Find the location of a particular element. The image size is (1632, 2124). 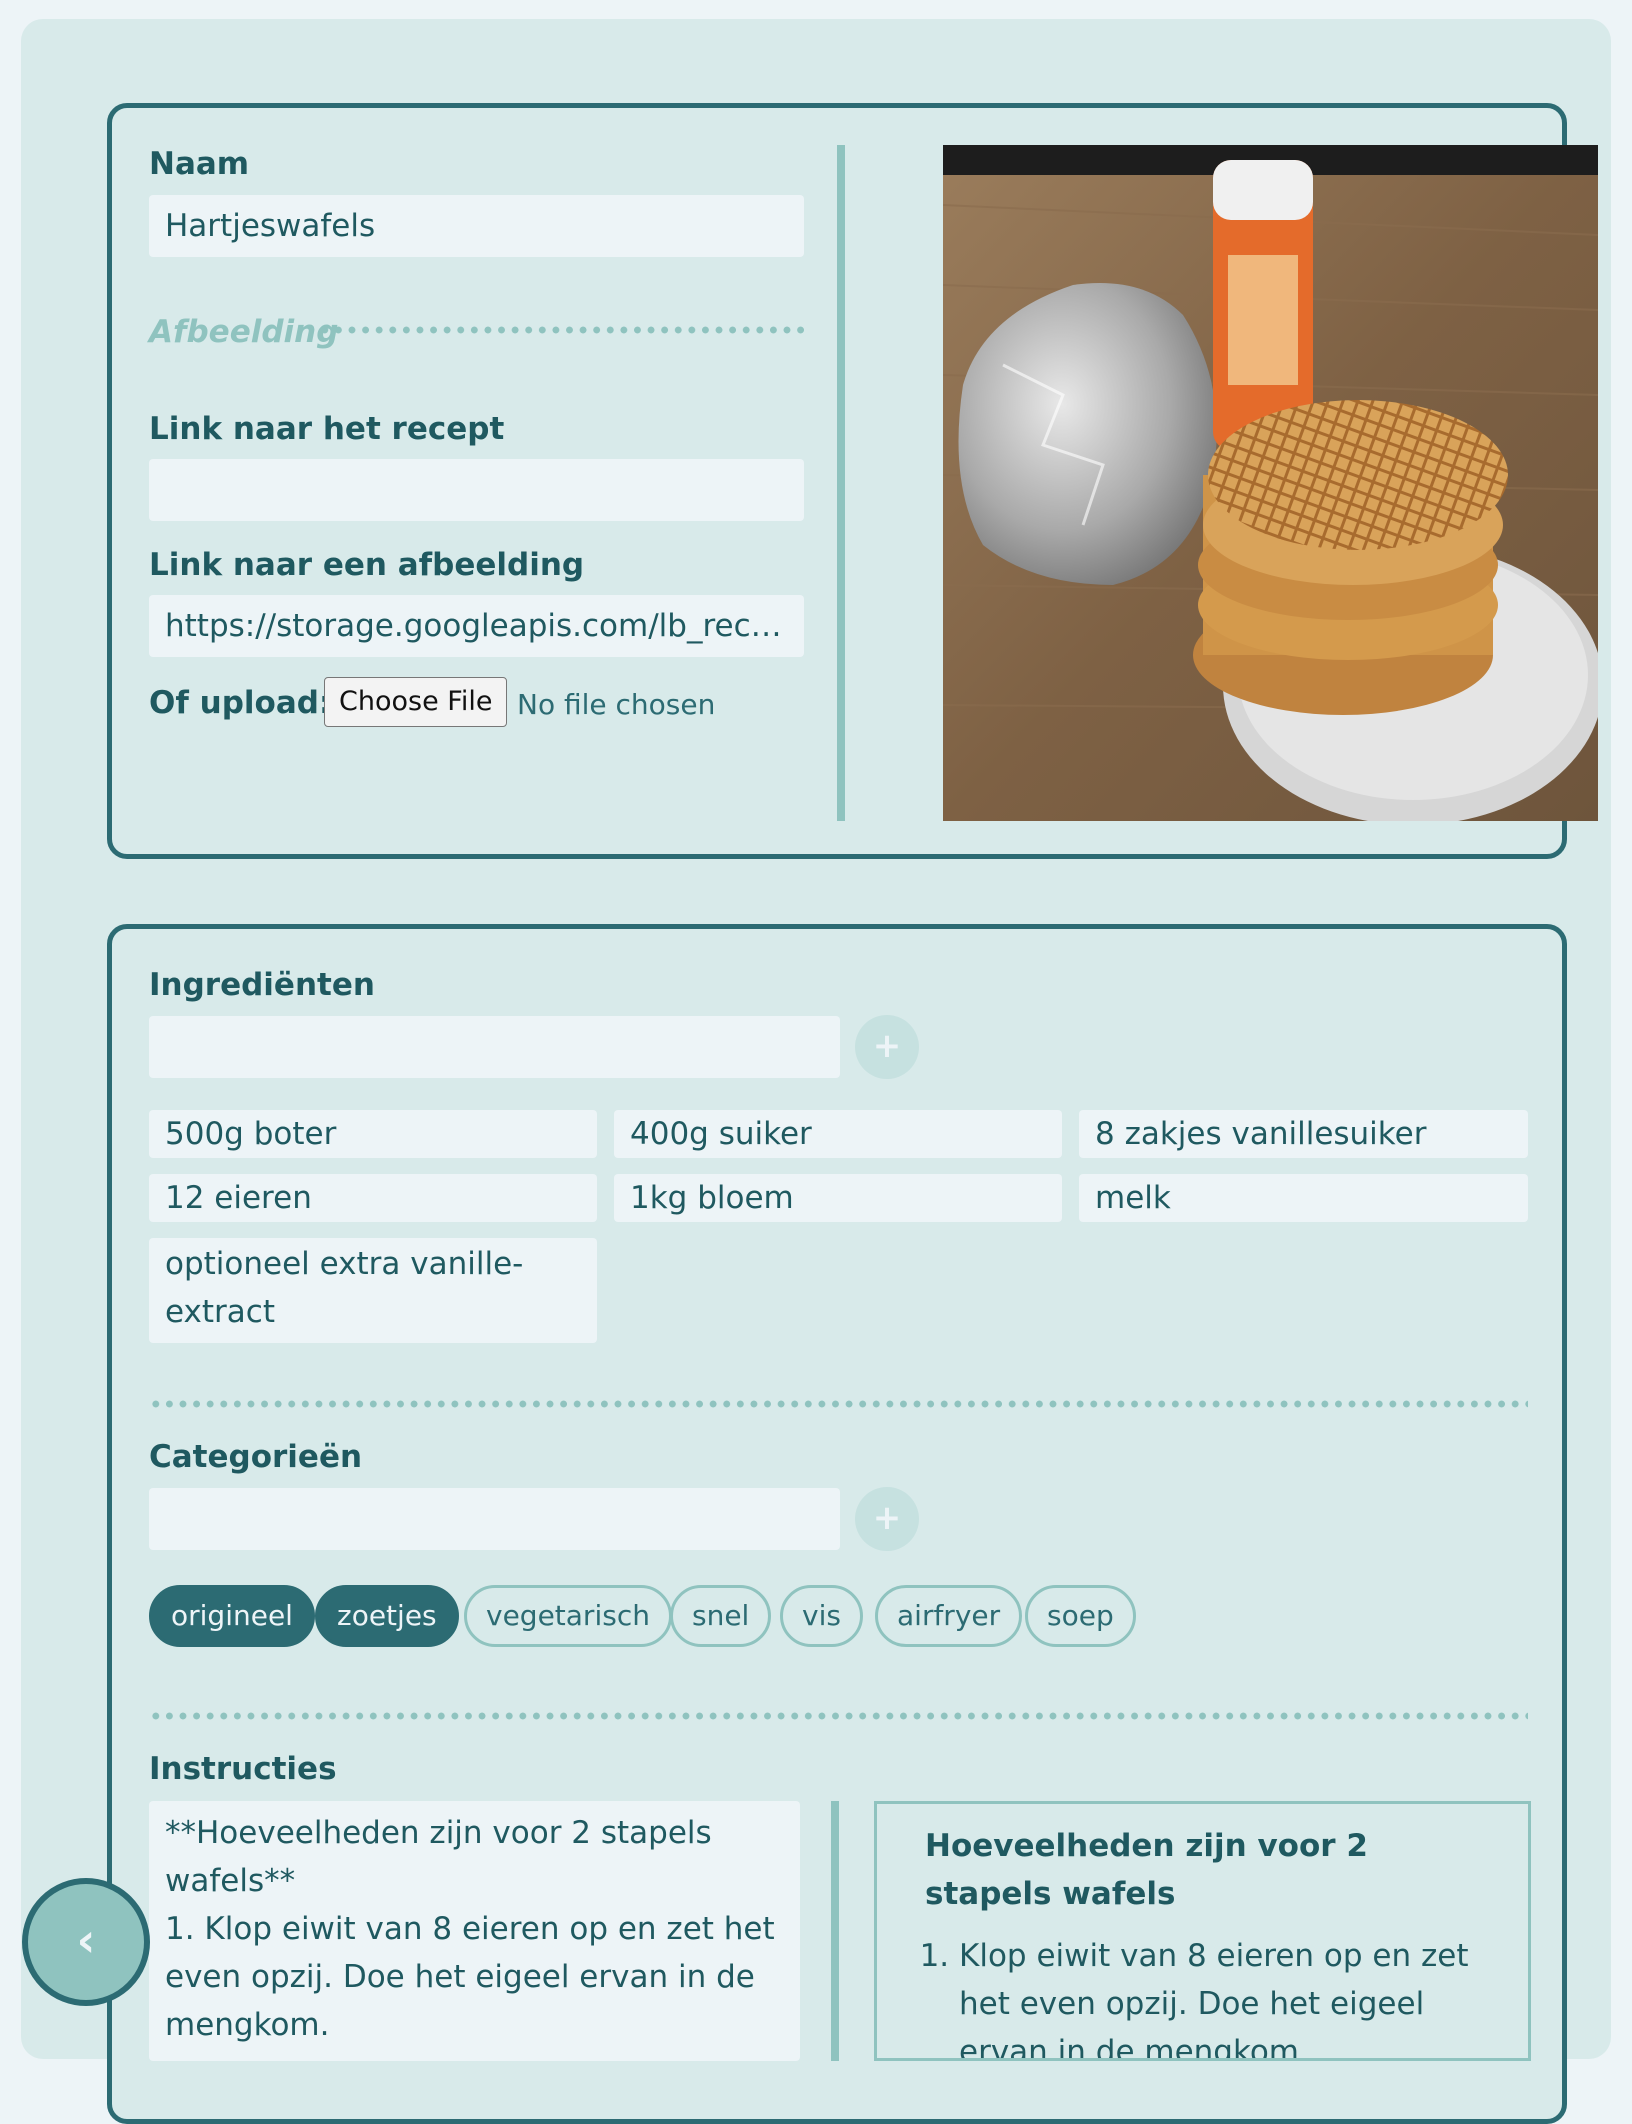

name-label: Naam is located at coordinates (199, 164).